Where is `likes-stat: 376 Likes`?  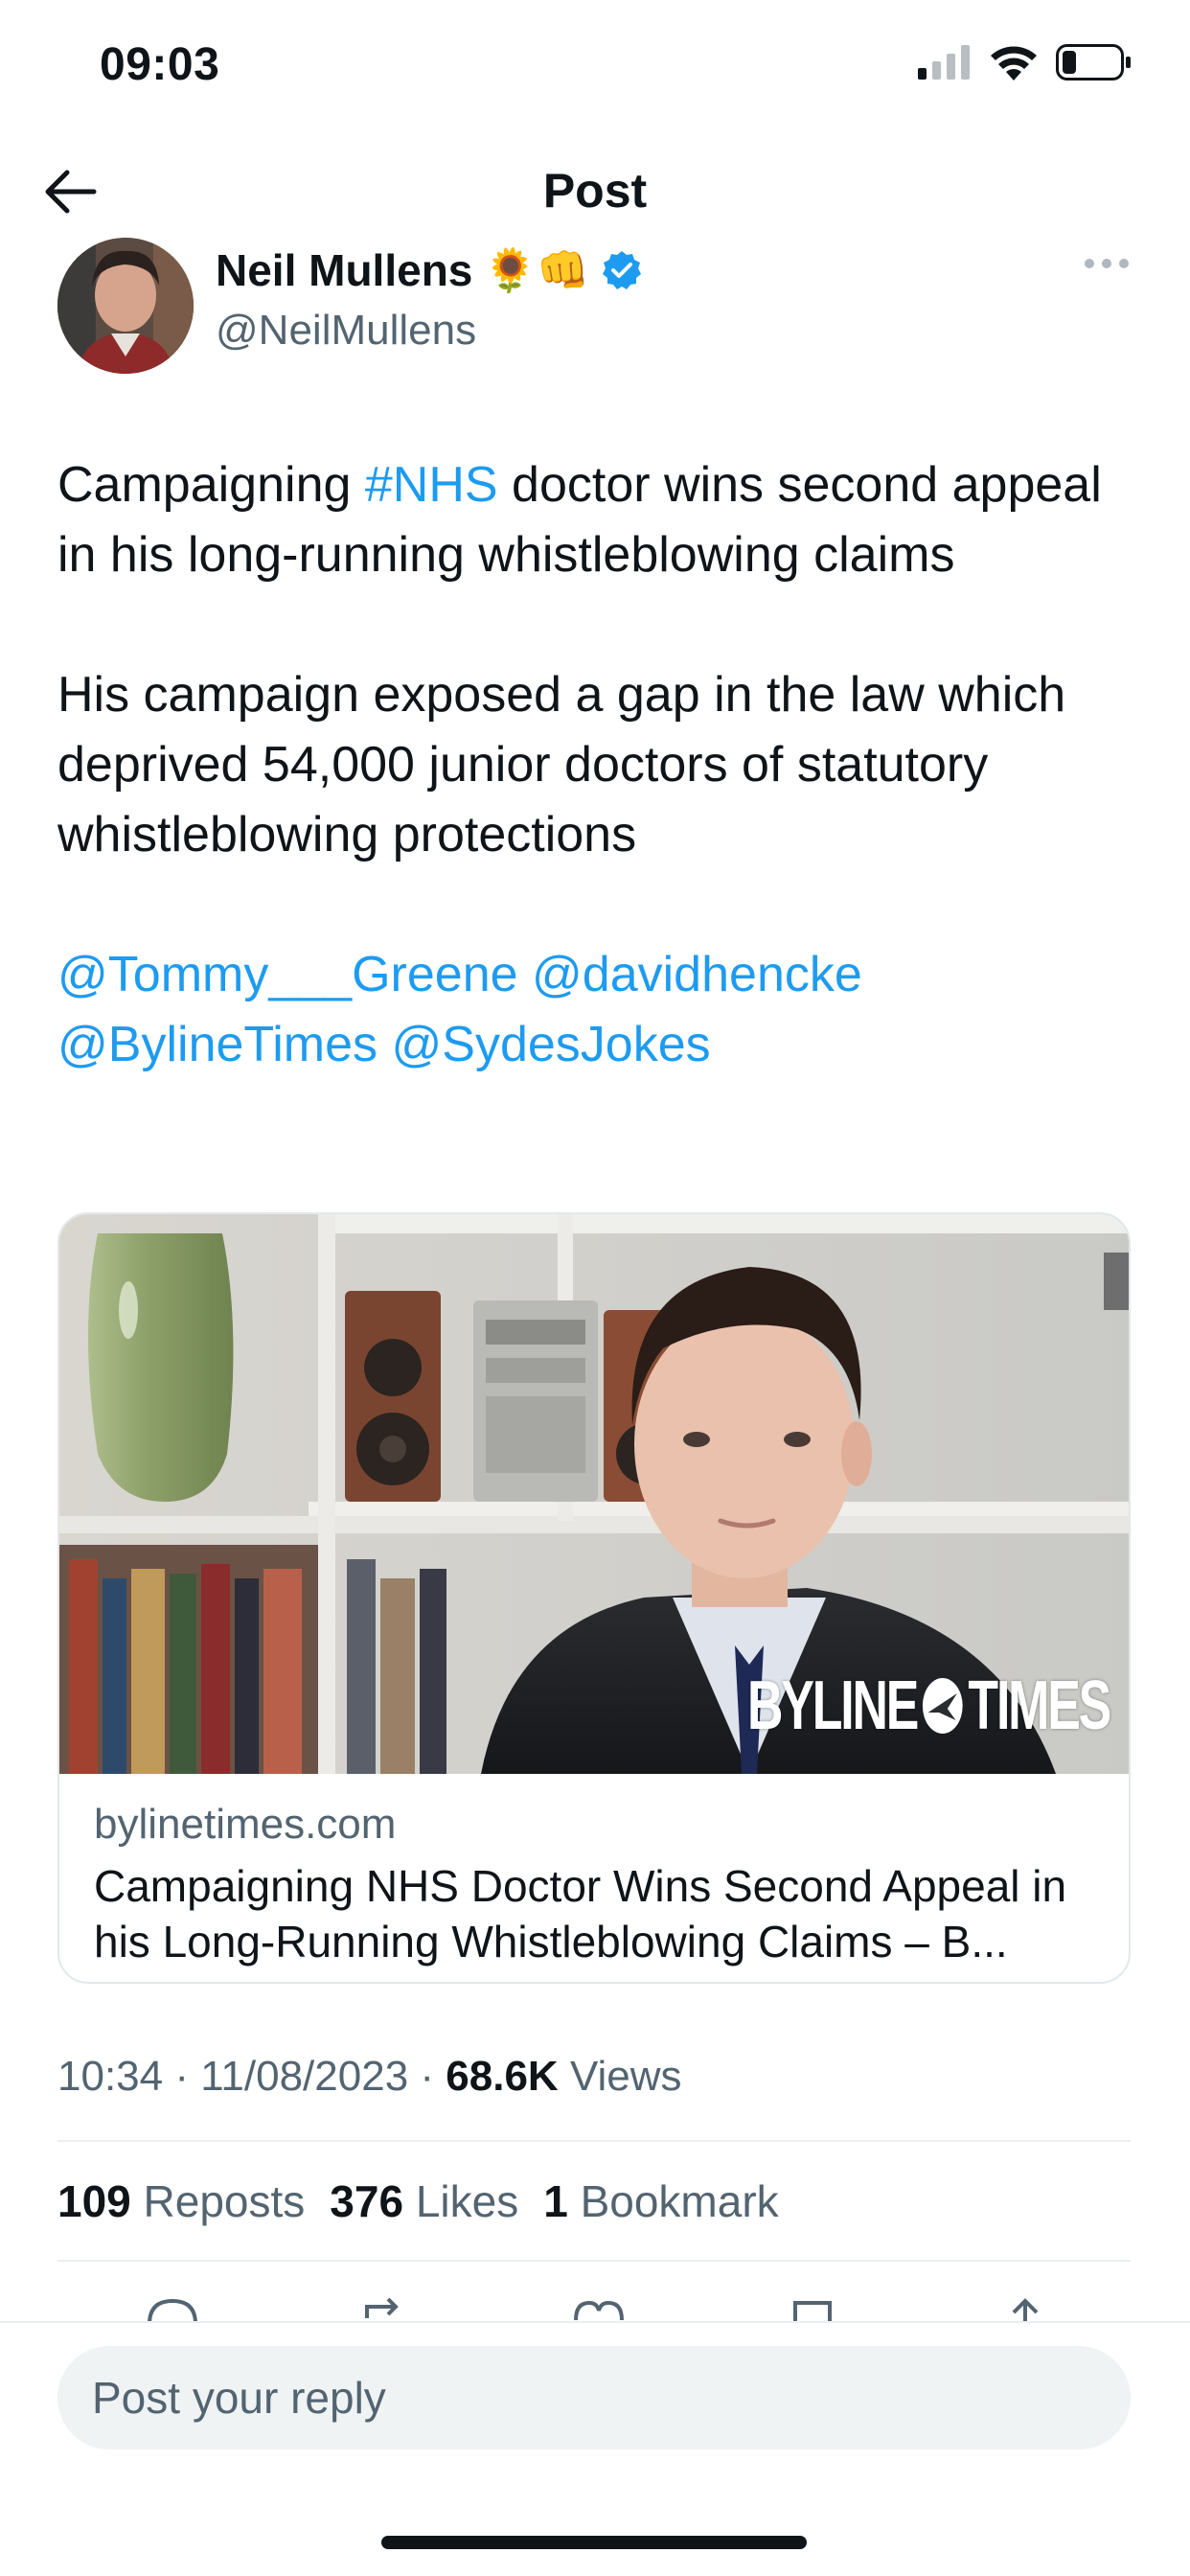 likes-stat: 376 Likes is located at coordinates (424, 2201).